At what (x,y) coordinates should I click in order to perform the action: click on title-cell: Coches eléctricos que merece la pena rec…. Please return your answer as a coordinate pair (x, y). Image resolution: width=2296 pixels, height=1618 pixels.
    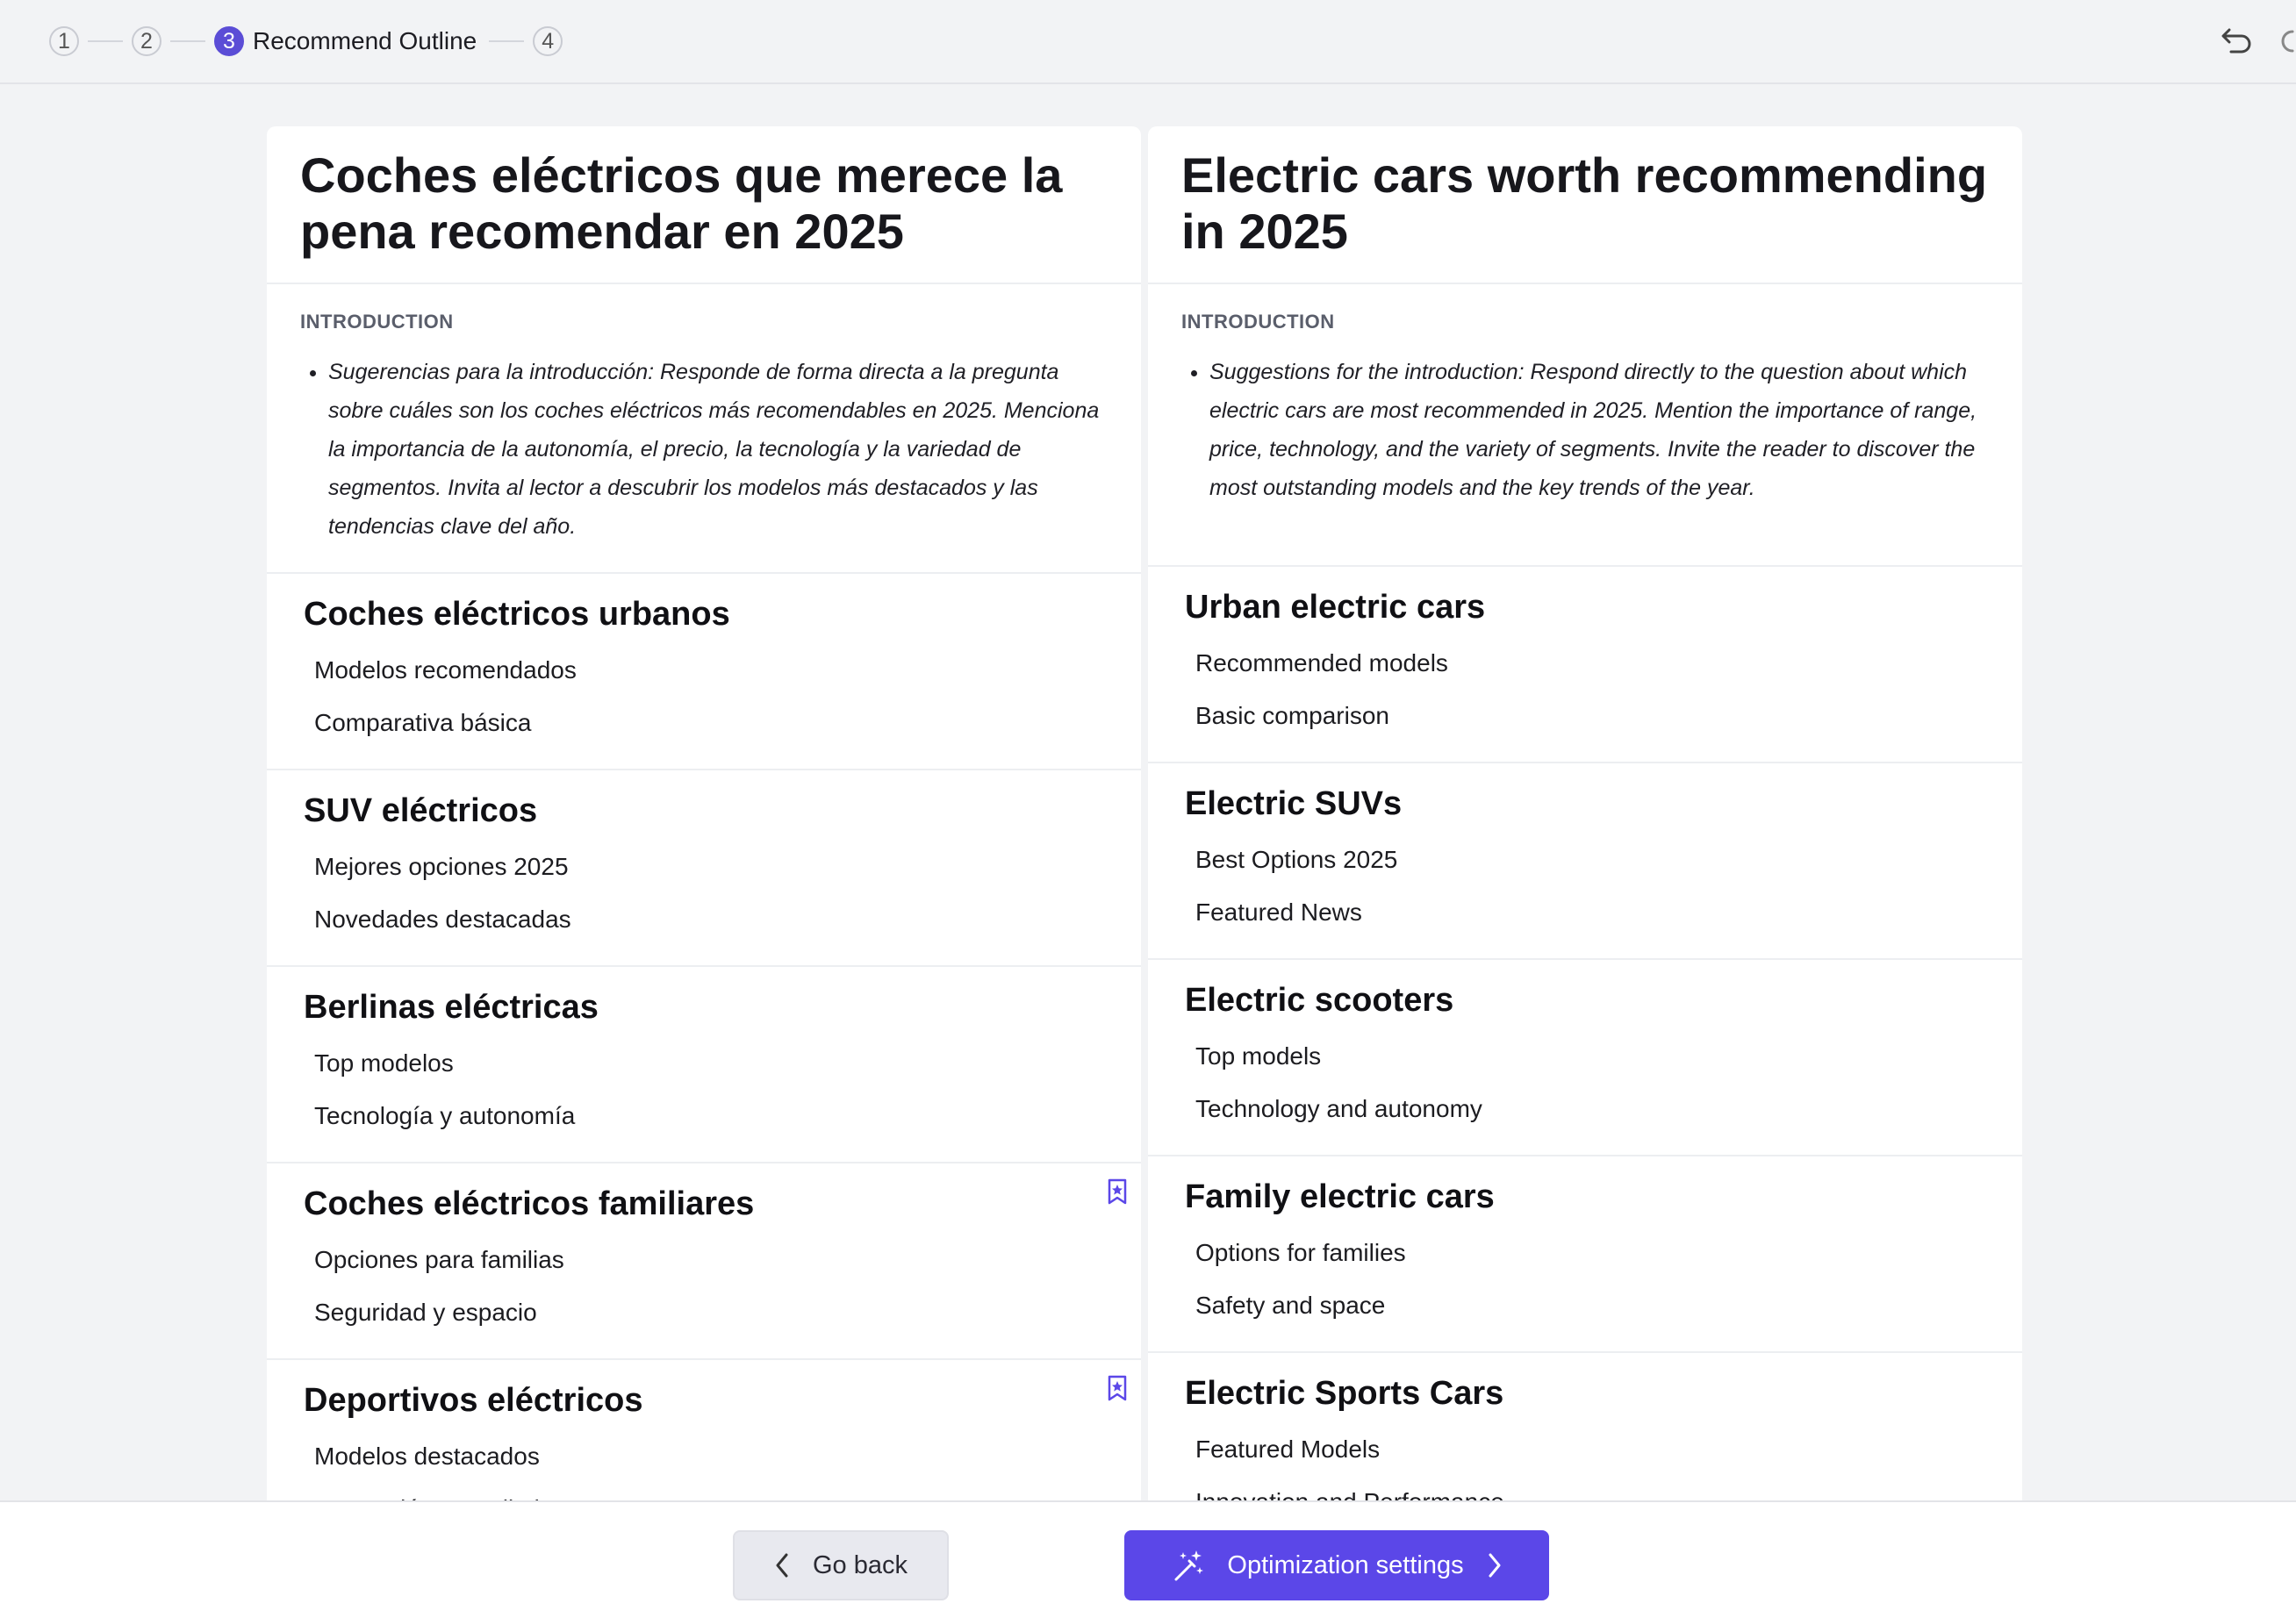
    Looking at the image, I should click on (704, 205).